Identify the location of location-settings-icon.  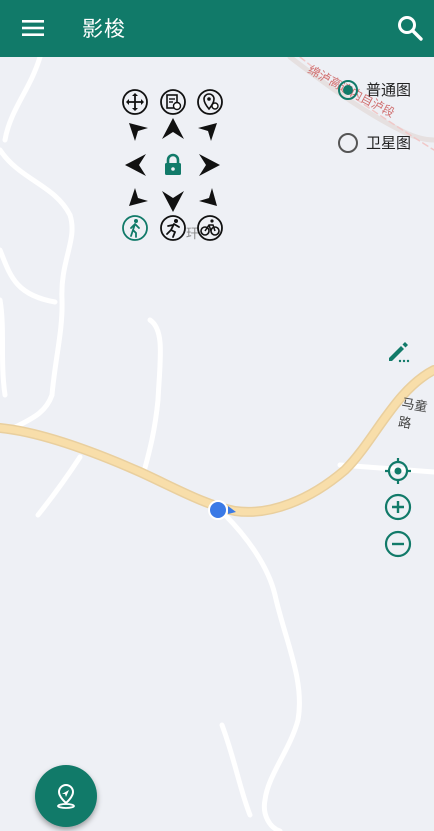
(210, 102).